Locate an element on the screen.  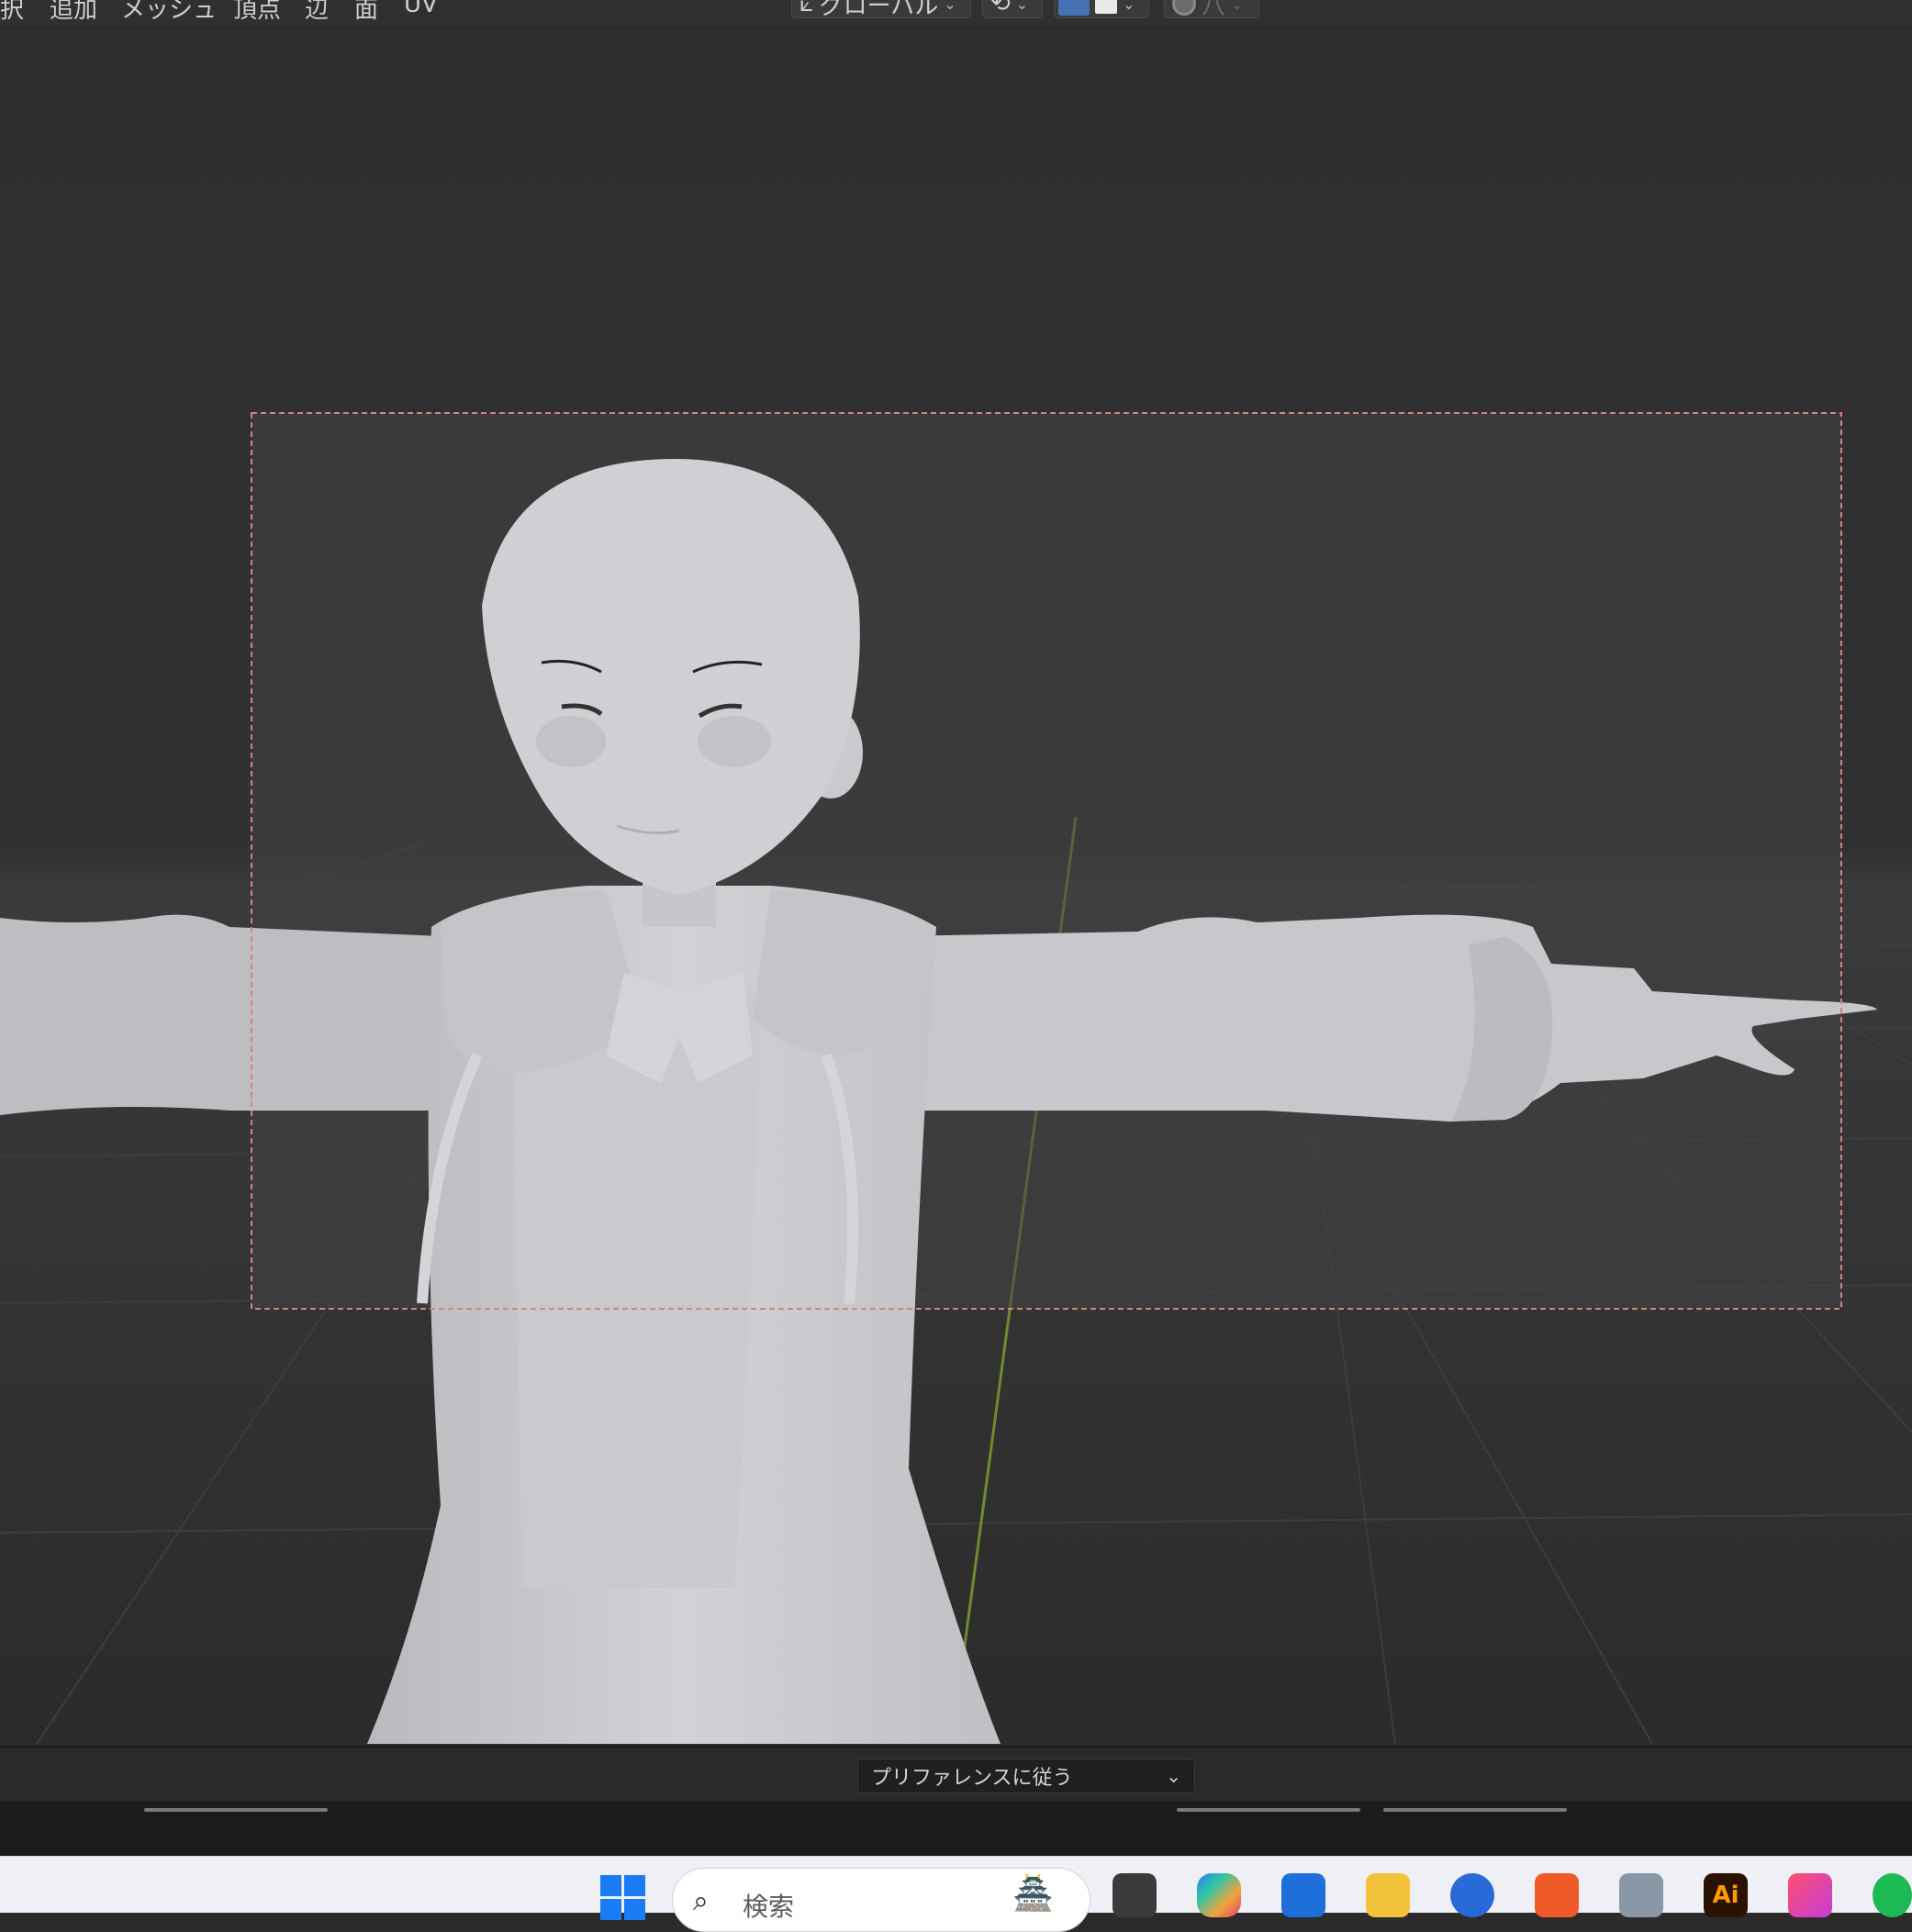
preference-select: プリファレンスに従う ⌄ is located at coordinates (1026, 1776).